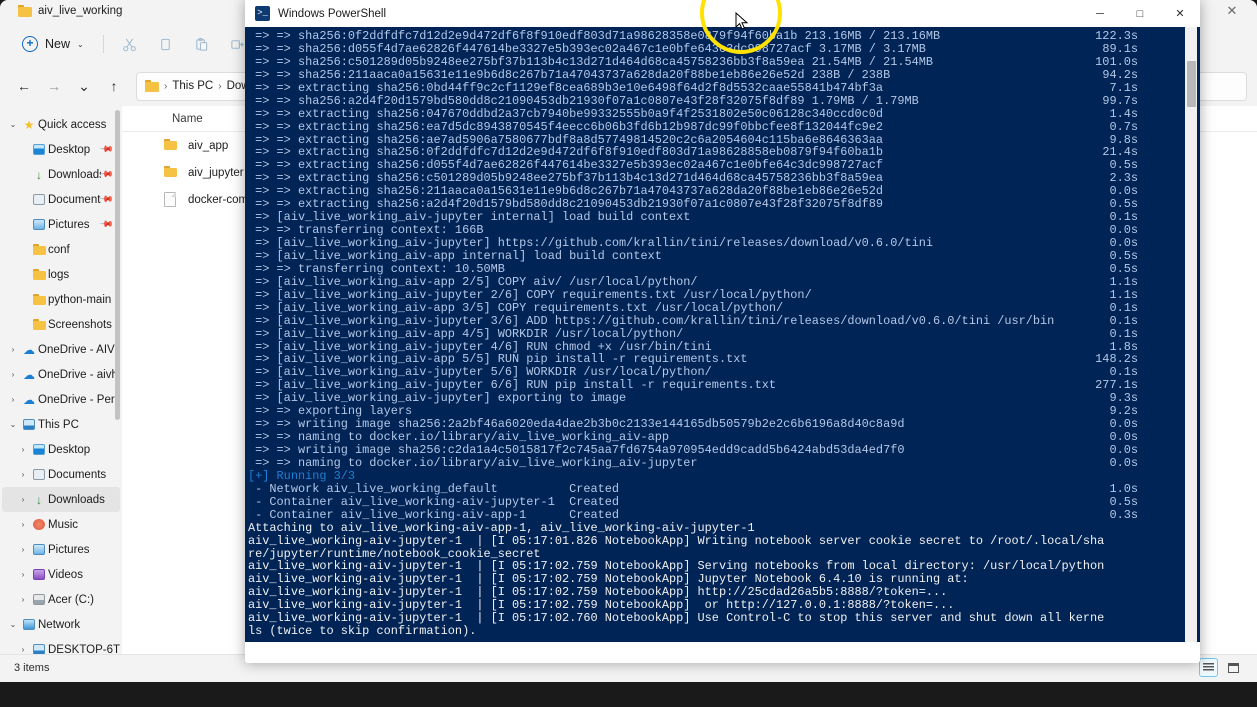 The image size is (1257, 707). Describe the element at coordinates (1123, 281) in the screenshot. I see `console-line-duration: 1.1s` at that location.